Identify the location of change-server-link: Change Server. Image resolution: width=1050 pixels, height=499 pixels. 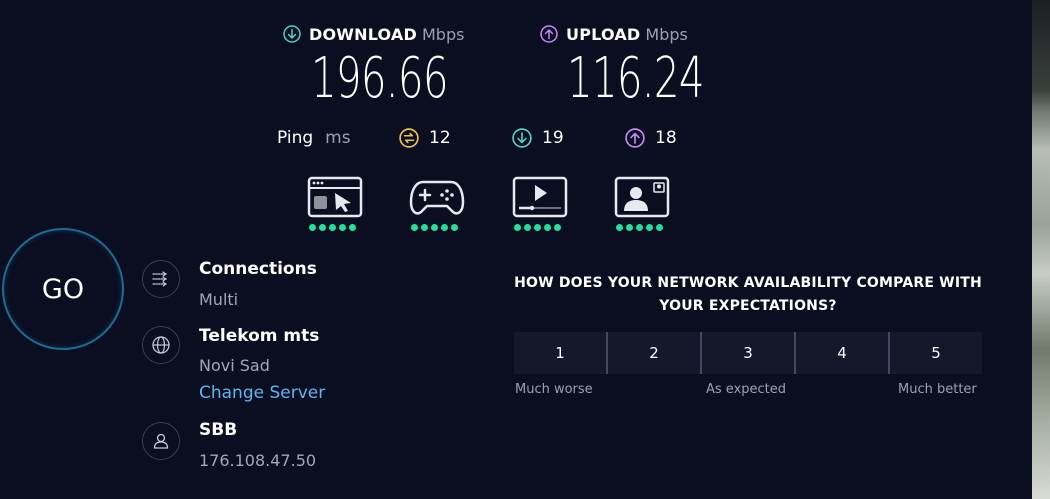
(262, 393).